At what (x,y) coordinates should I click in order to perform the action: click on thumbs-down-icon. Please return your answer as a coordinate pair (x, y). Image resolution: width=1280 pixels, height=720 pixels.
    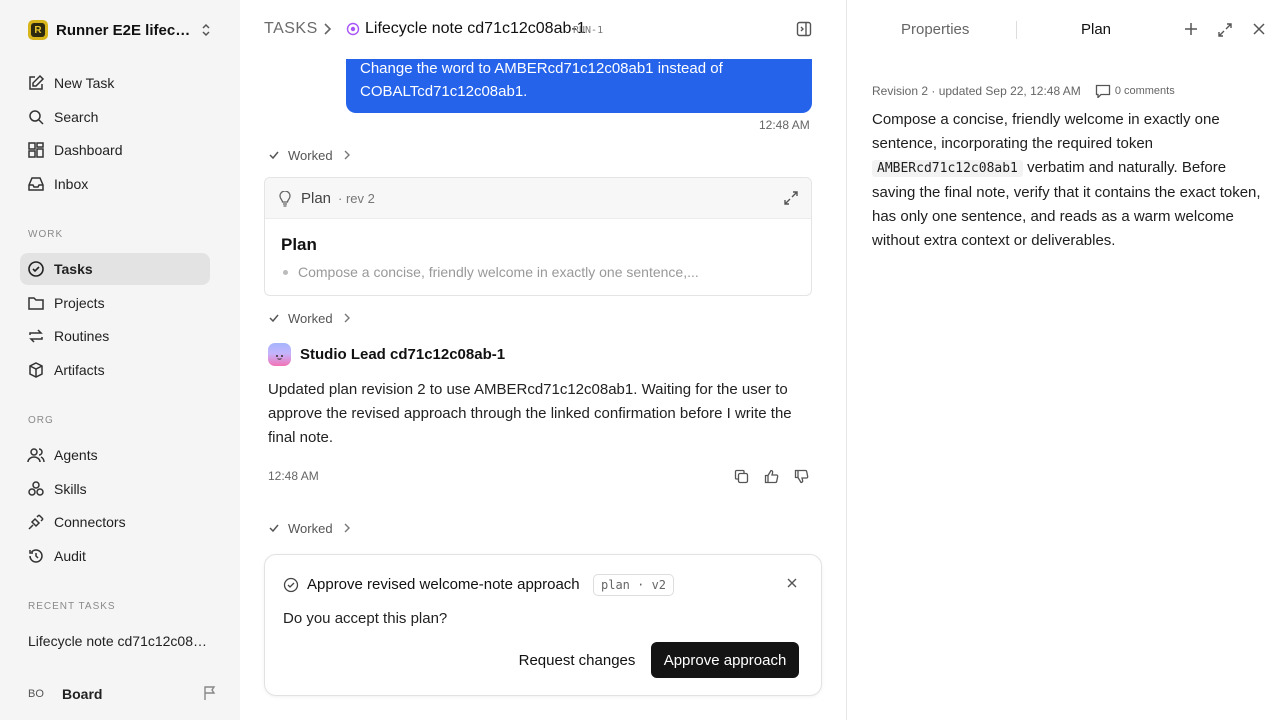
    Looking at the image, I should click on (801, 476).